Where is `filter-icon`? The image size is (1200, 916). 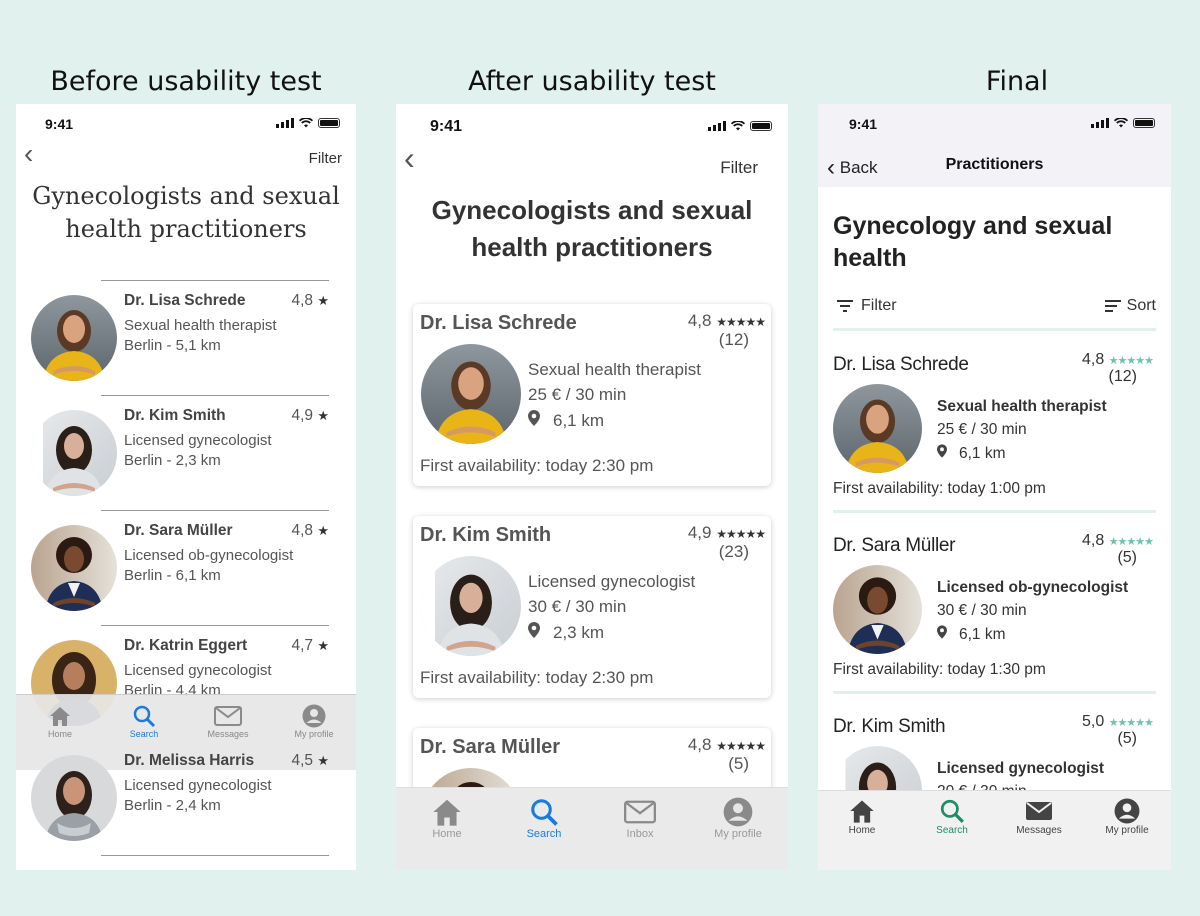 filter-icon is located at coordinates (845, 306).